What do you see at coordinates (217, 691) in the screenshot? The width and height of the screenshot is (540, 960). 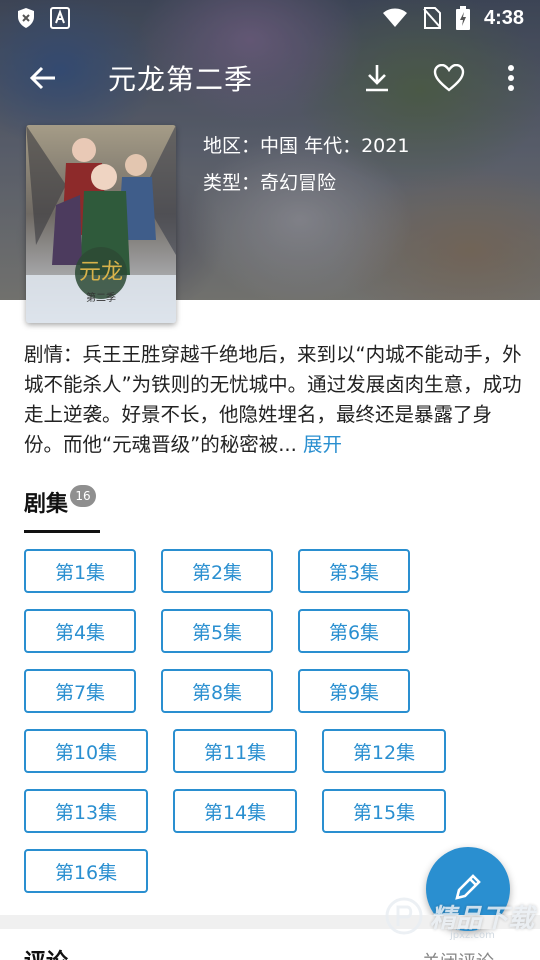 I see `episode-button: 第8集` at bounding box center [217, 691].